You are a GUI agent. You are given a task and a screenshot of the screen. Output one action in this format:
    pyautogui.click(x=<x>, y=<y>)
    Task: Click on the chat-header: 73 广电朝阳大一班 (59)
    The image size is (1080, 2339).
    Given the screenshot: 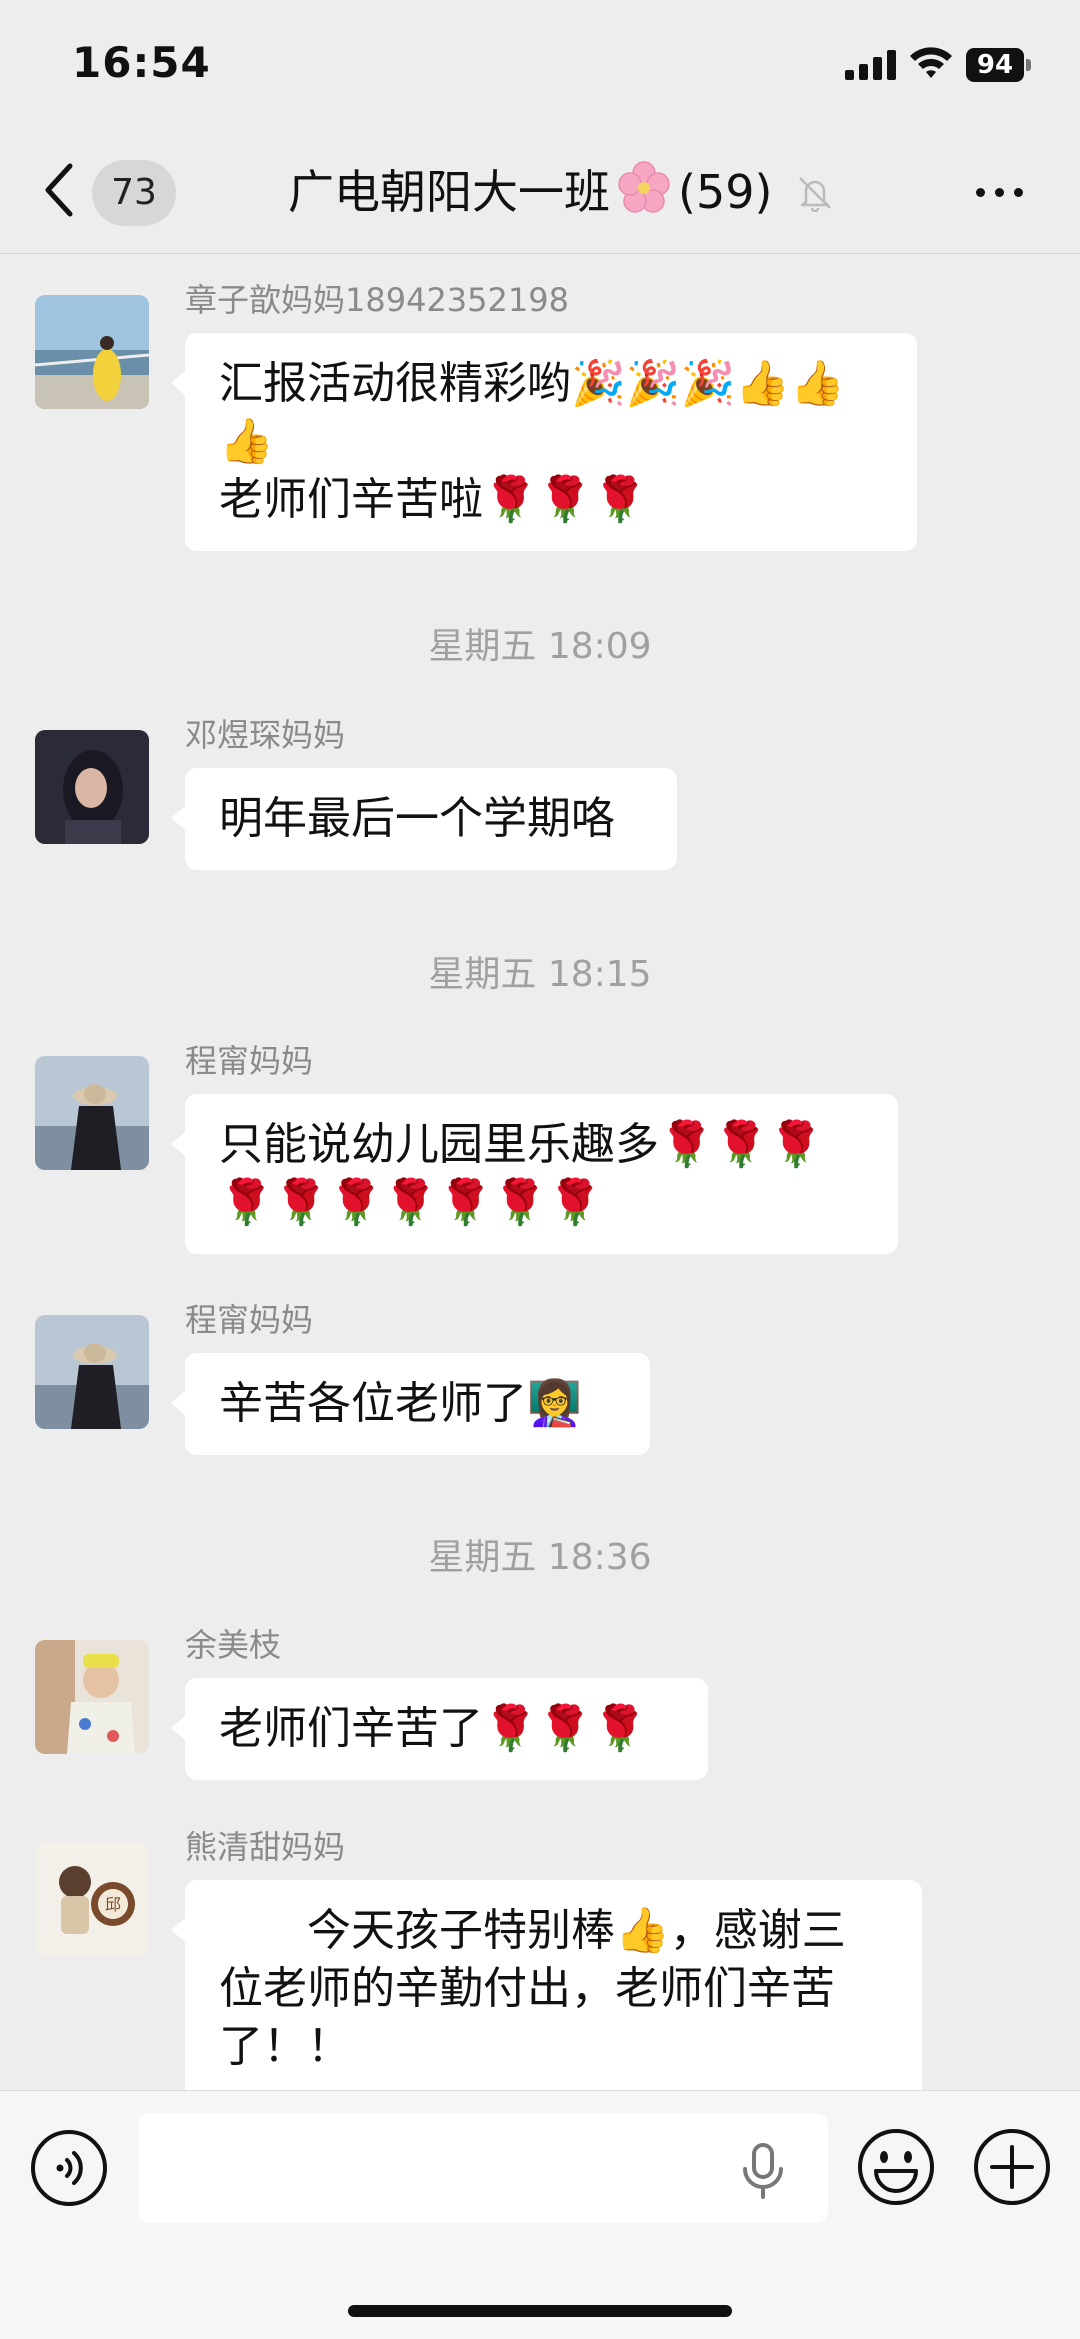 What is the action you would take?
    pyautogui.click(x=540, y=192)
    